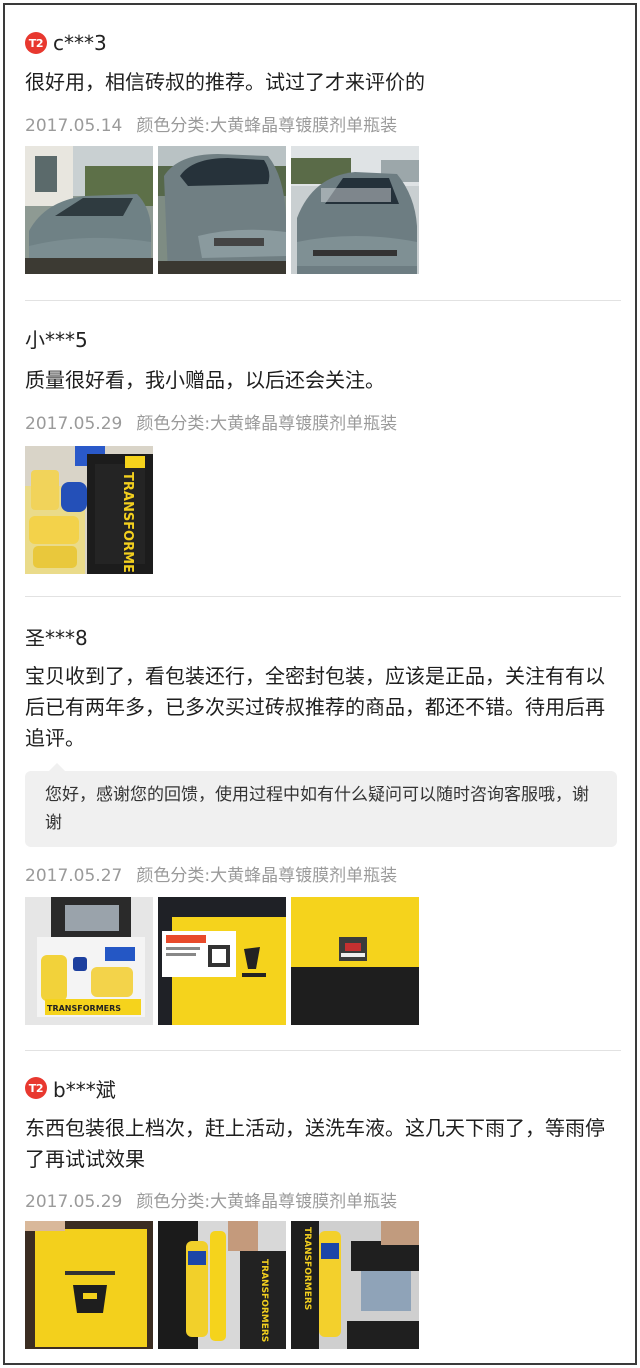 The height and width of the screenshot is (1368, 640). What do you see at coordinates (84, 1089) in the screenshot?
I see `reviewer-name: b***斌` at bounding box center [84, 1089].